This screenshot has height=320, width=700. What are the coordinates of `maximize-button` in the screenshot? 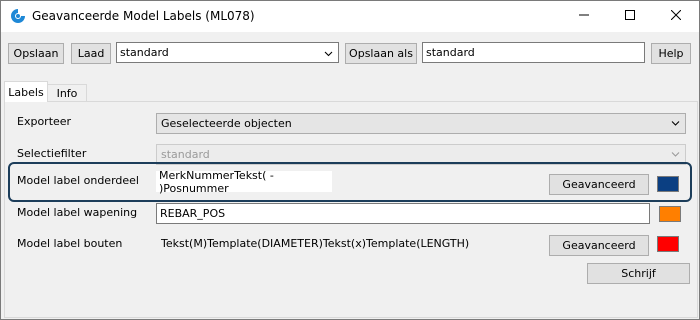 It's located at (630, 16).